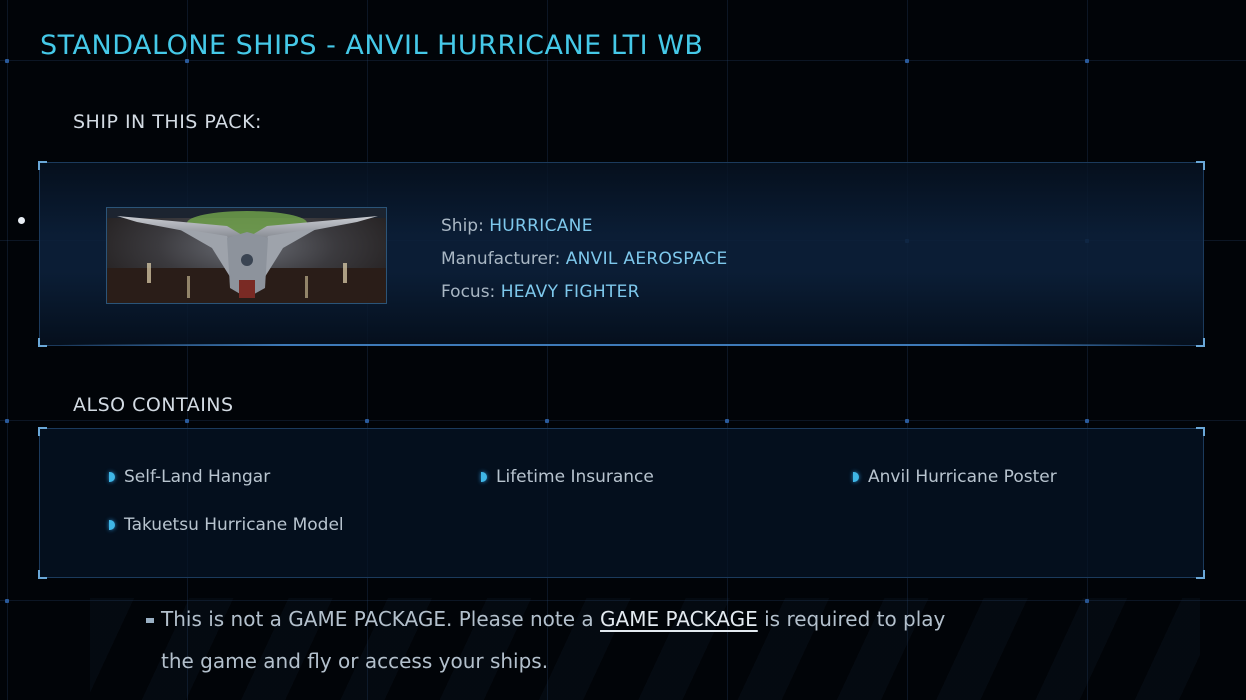 The width and height of the screenshot is (1246, 700). I want to click on list-item: Self-Land Hangar, so click(189, 477).